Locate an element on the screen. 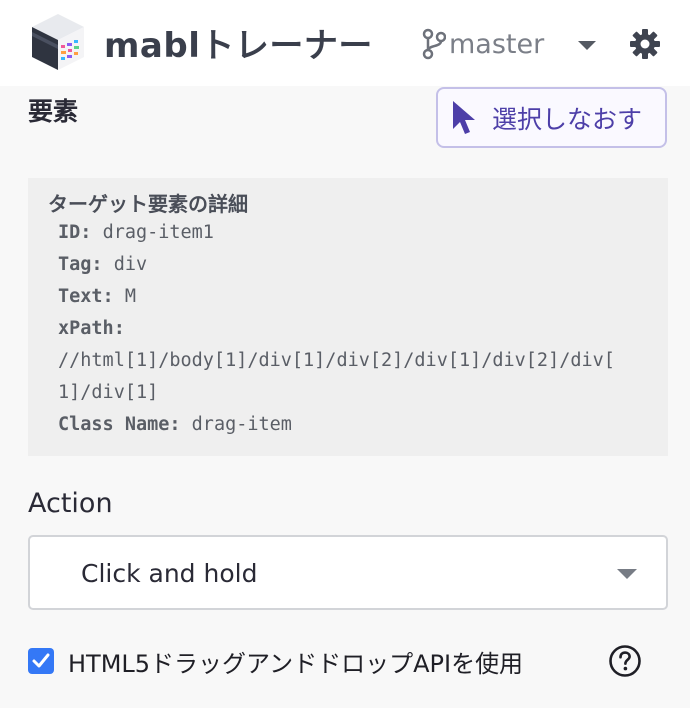  detail-id: ID: drag-item1 is located at coordinates (136, 232).